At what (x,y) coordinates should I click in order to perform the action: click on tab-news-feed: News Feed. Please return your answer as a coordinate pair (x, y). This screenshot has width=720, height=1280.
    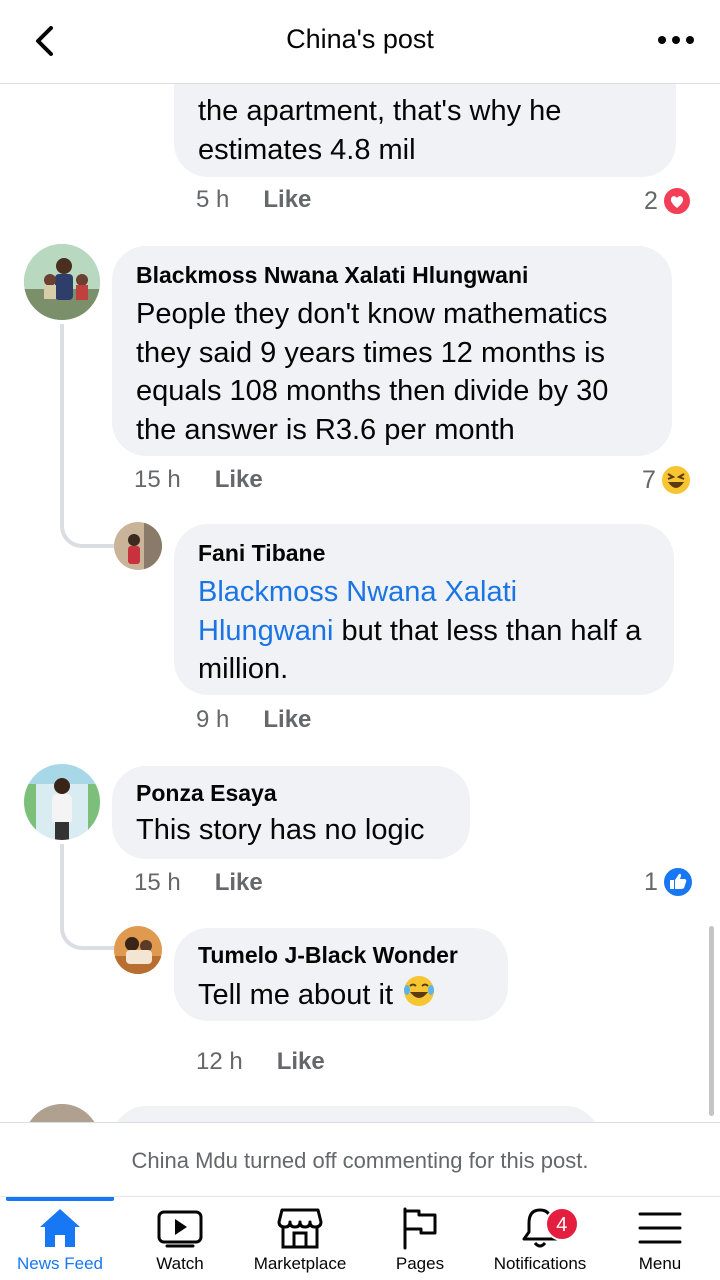
    Looking at the image, I should click on (60, 1238).